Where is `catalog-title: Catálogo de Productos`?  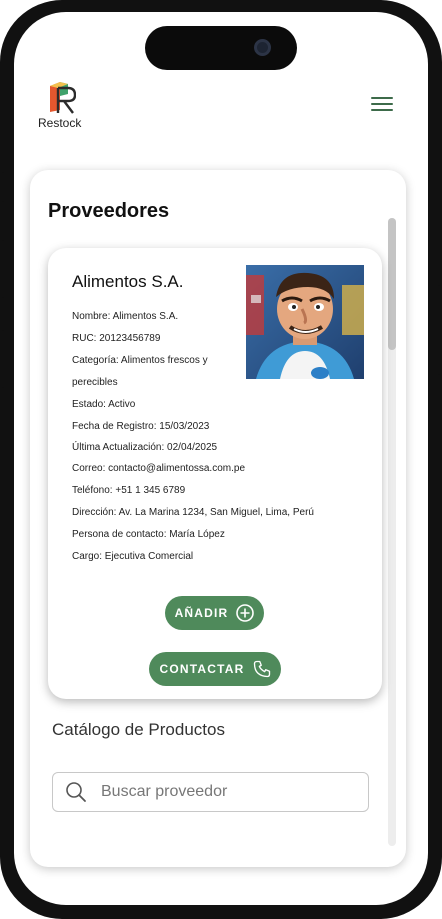
catalog-title: Catálogo de Productos is located at coordinates (138, 729).